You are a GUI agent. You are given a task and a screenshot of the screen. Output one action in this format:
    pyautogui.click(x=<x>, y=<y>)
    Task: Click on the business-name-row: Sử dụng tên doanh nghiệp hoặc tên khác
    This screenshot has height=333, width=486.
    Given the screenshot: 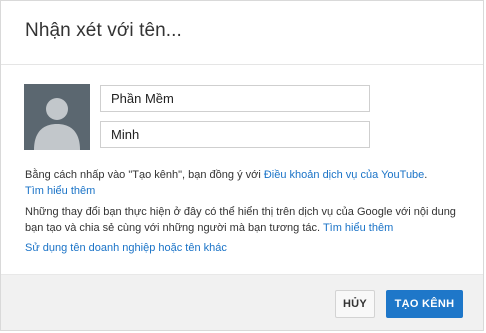 What is the action you would take?
    pyautogui.click(x=246, y=248)
    